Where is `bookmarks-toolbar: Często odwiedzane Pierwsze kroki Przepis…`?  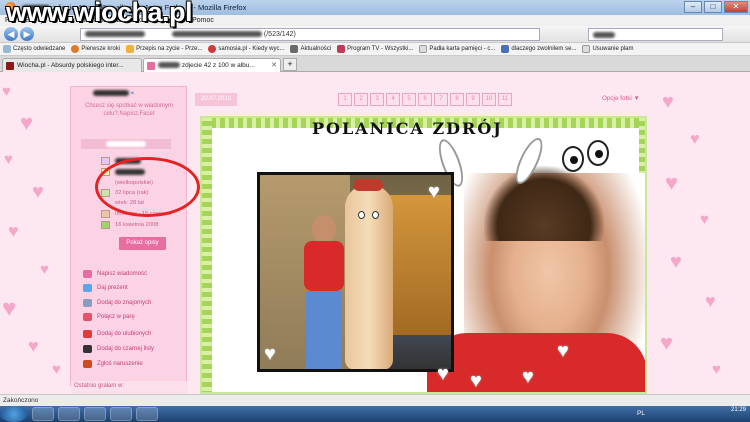
bookmarks-toolbar: Często odwiedzane Pierwsze kroki Przepis… is located at coordinates (375, 49).